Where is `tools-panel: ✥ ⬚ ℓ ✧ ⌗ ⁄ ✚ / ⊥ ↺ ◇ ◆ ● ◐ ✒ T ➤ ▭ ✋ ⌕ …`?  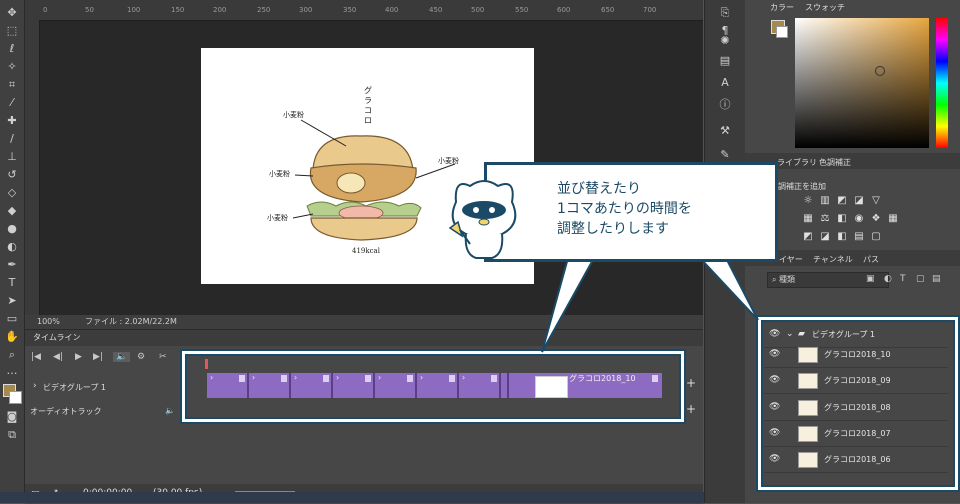
tools-panel: ✥ ⬚ ℓ ✧ ⌗ ⁄ ✚ / ⊥ ↺ ◇ ◆ ● ◐ ✒ T ➤ ▭ ✋ ⌕ … is located at coordinates (12, 251).